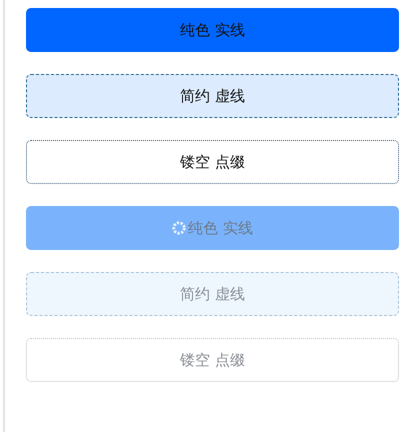  What do you see at coordinates (212, 30) in the screenshot?
I see `button: 纯色 实线` at bounding box center [212, 30].